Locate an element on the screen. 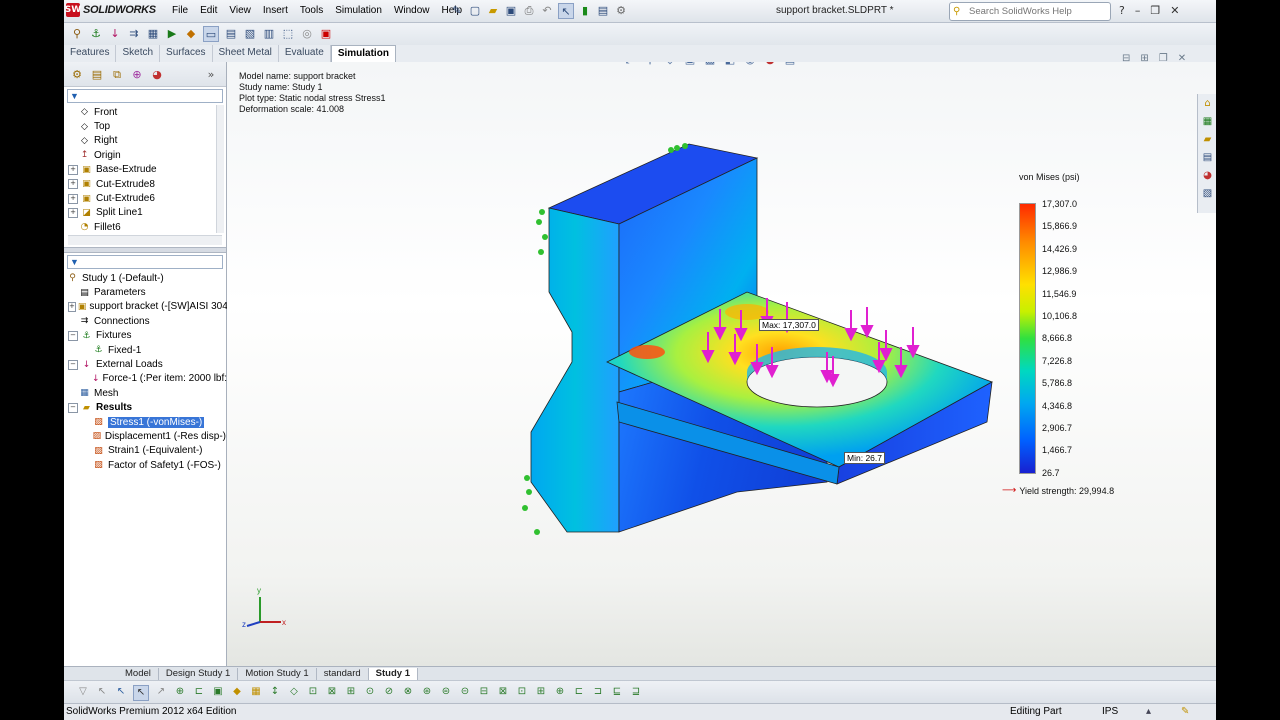 This screenshot has width=1280, height=720. filter-center-marks-icon: ⊙ is located at coordinates (370, 692).